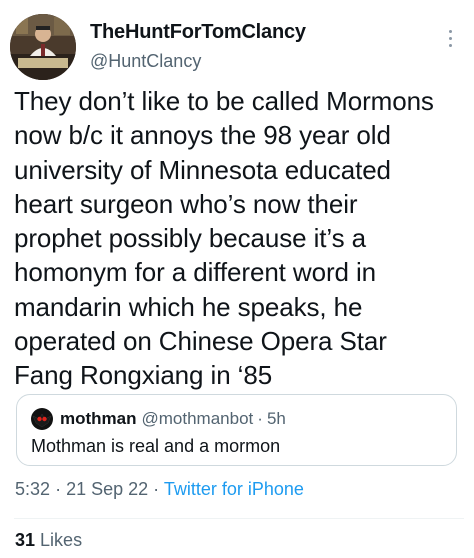 The height and width of the screenshot is (558, 474). What do you see at coordinates (234, 489) in the screenshot?
I see `tweet-source-link: Twitter for iPhone` at bounding box center [234, 489].